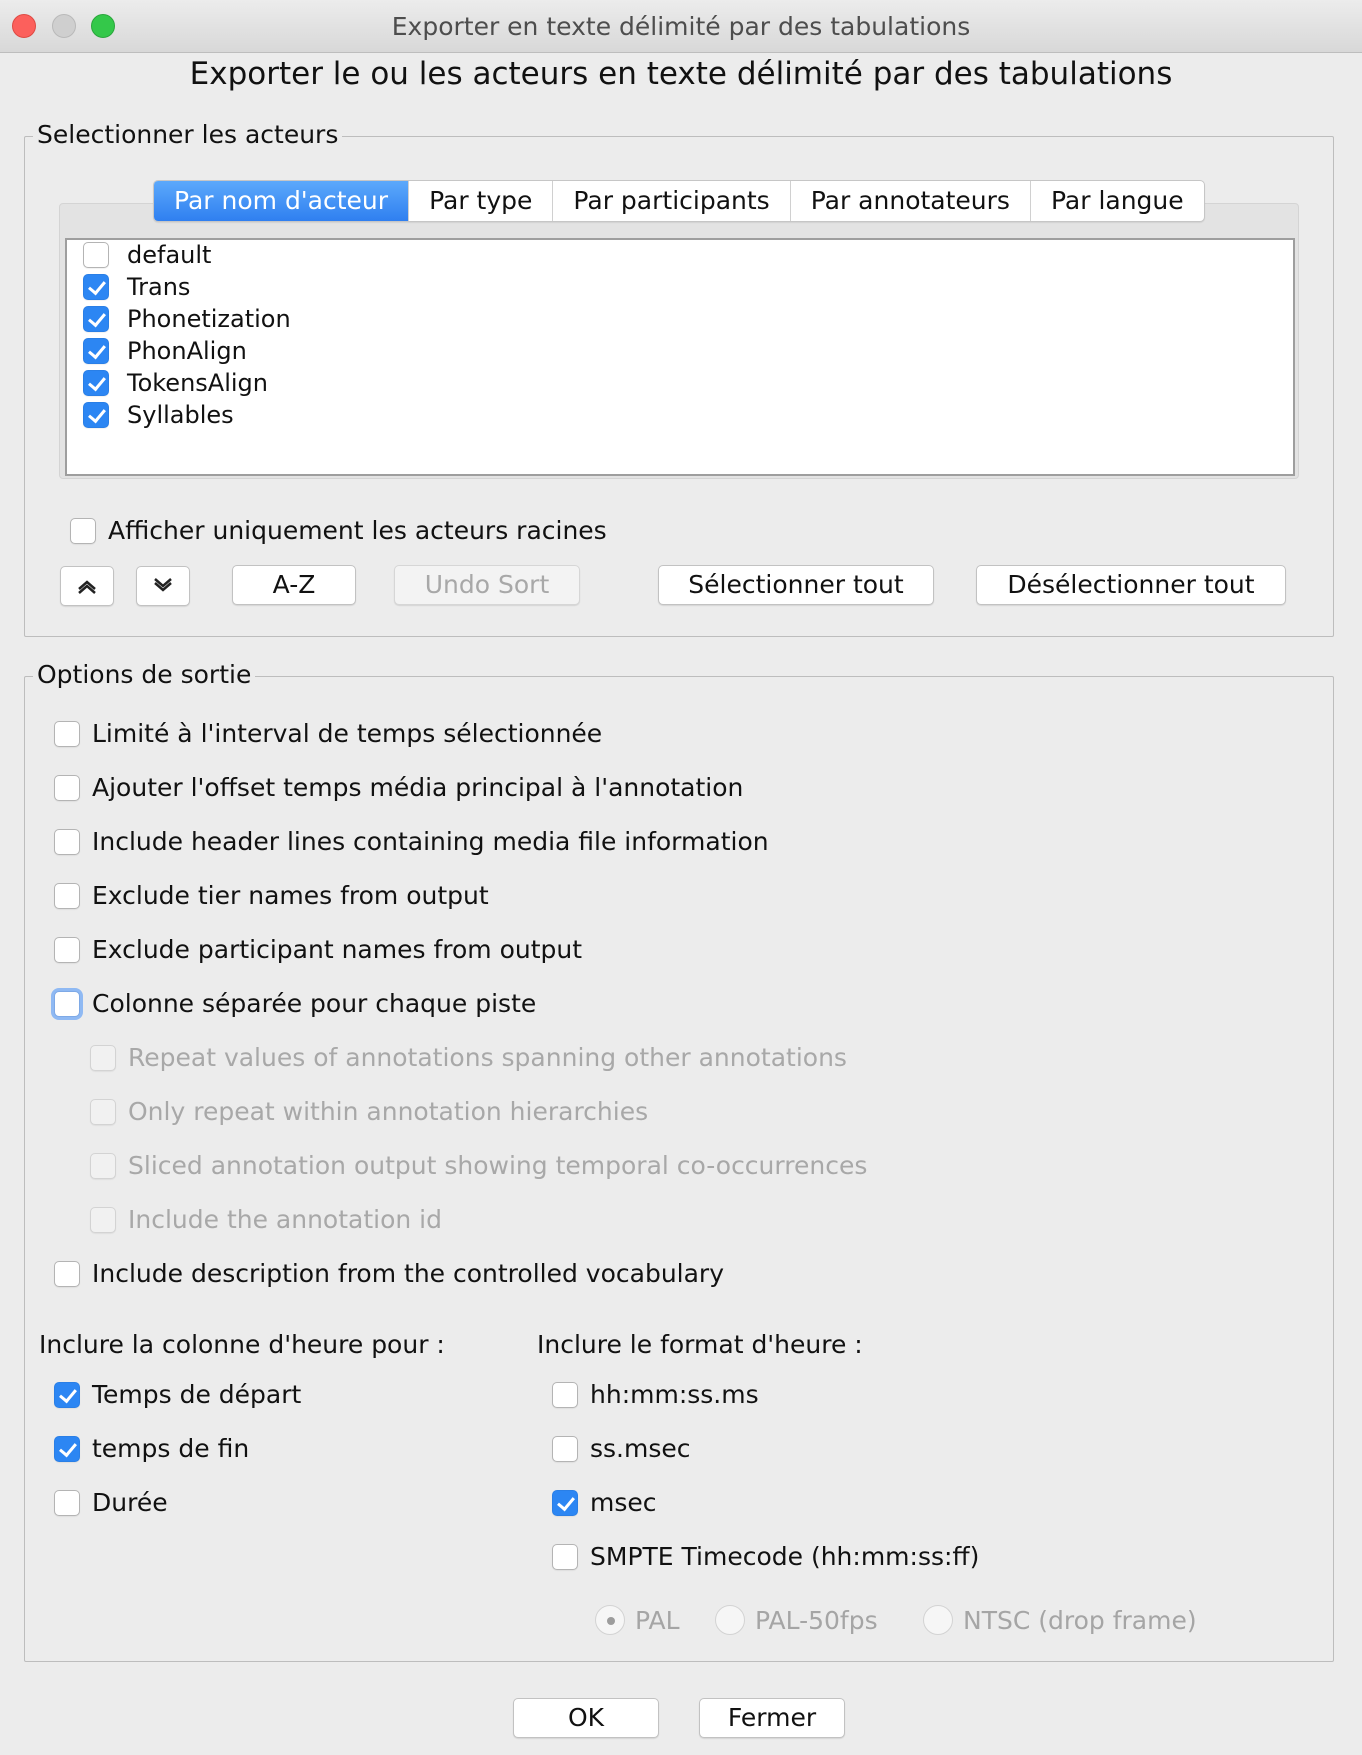 Image resolution: width=1362 pixels, height=1755 pixels. Describe the element at coordinates (96, 415) in the screenshot. I see `tier-checkbox-syllables` at that location.